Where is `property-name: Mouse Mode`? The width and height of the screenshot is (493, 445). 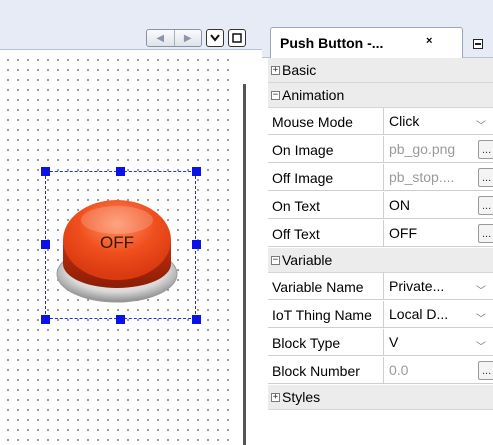 property-name: Mouse Mode is located at coordinates (326, 121).